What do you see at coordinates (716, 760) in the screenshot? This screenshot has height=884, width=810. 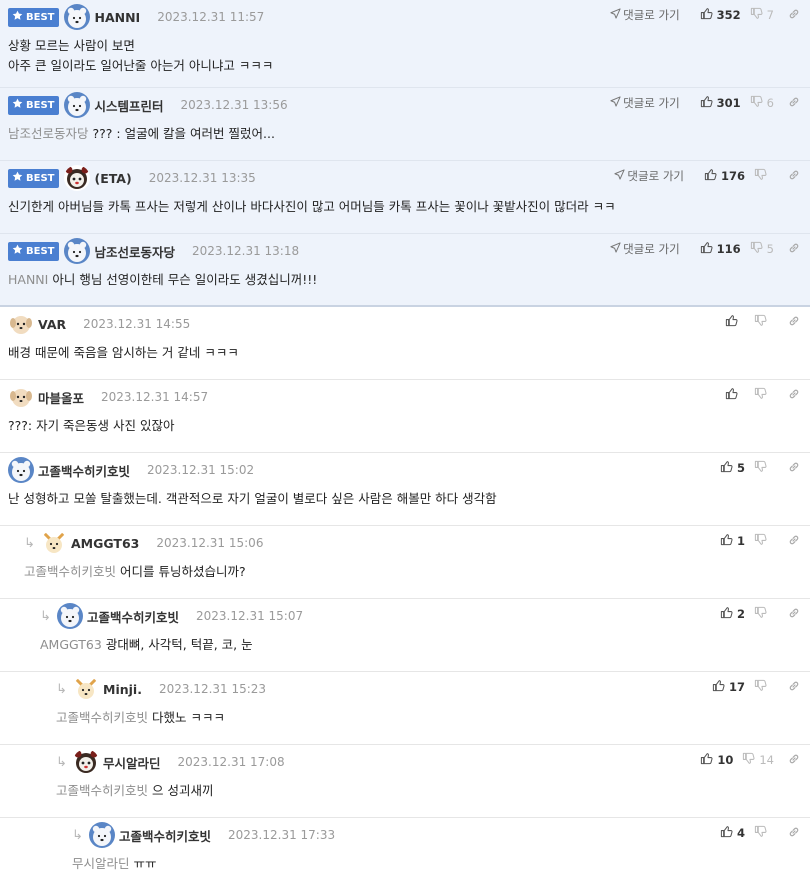 I see `upvote-button: 10` at bounding box center [716, 760].